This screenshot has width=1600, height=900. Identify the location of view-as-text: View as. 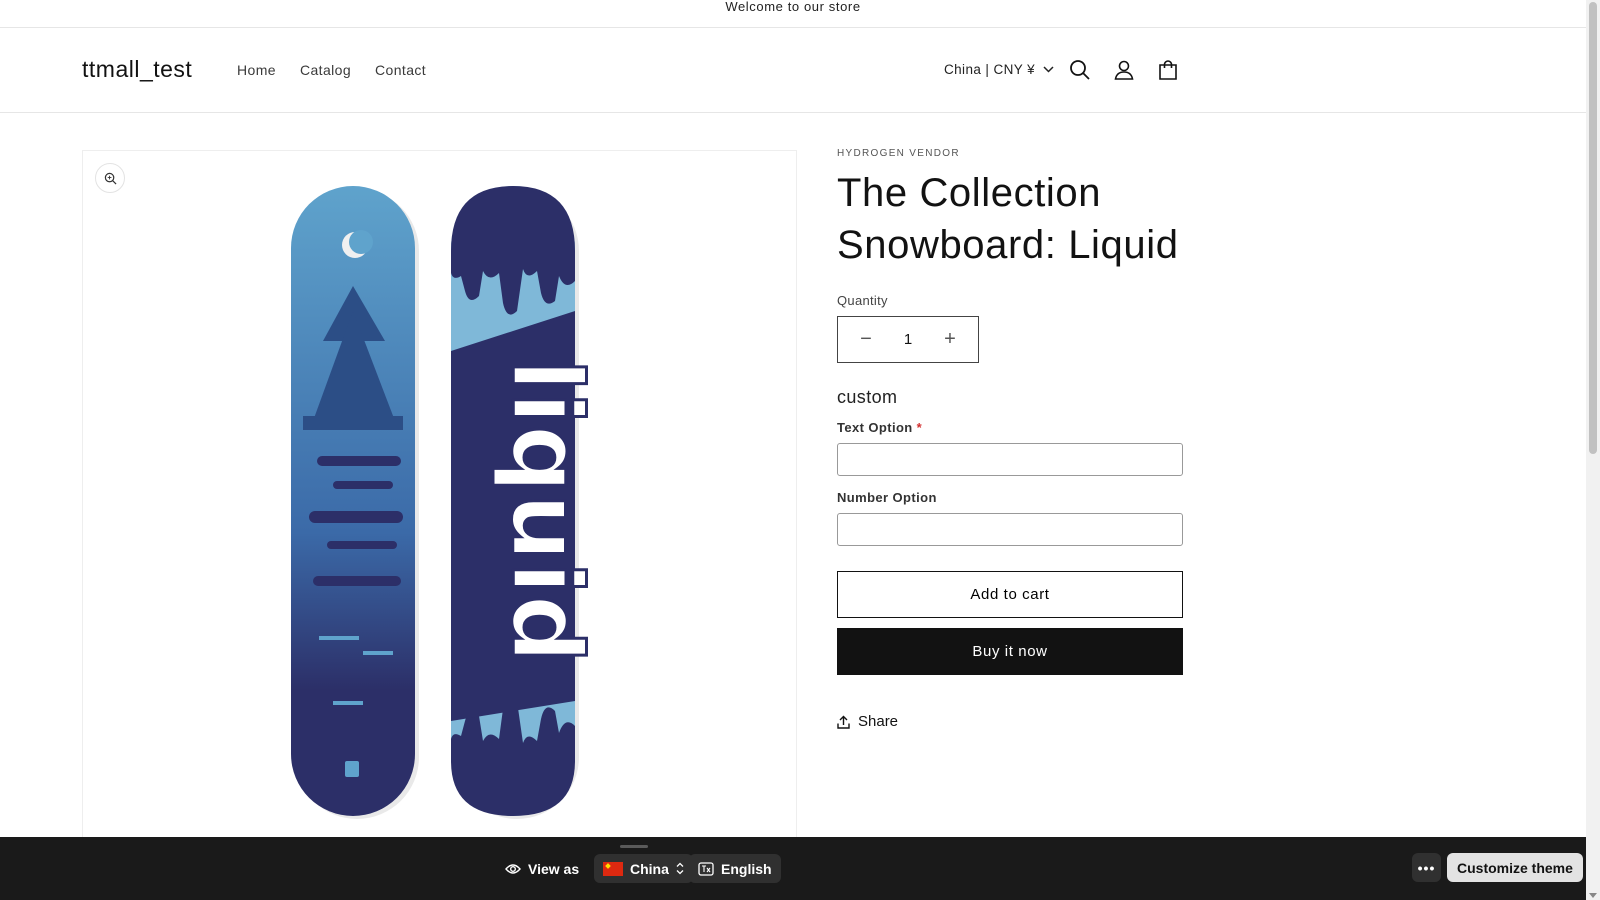
(554, 869).